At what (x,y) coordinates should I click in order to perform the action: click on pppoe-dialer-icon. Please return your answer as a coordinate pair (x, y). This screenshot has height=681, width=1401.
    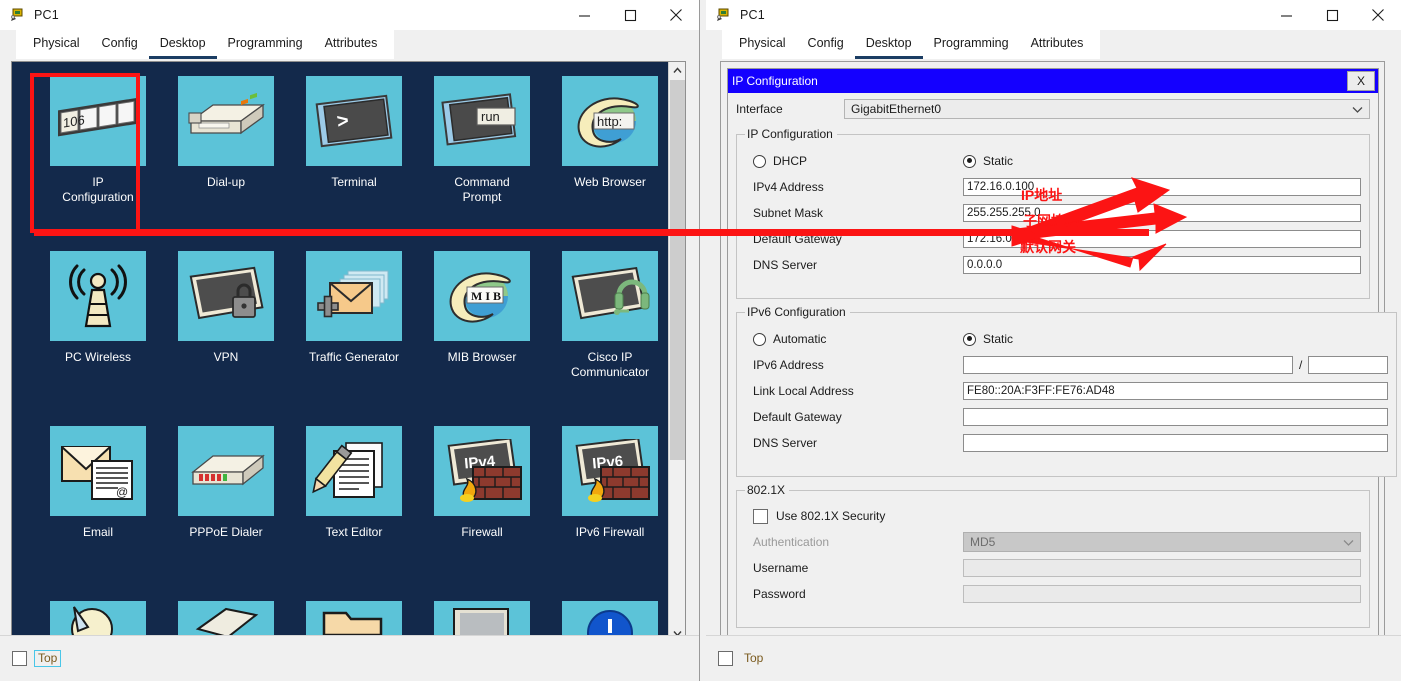
    Looking at the image, I should click on (226, 471).